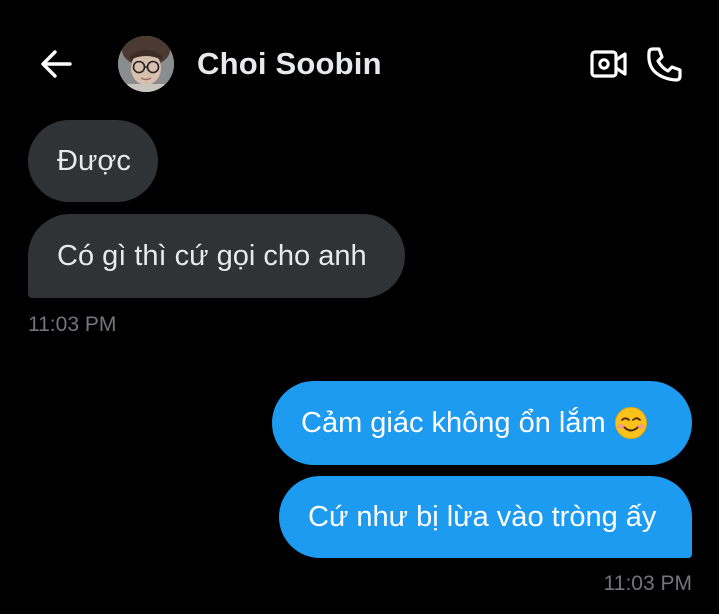 The width and height of the screenshot is (719, 614). I want to click on message-bubble-incoming: Được, so click(93, 161).